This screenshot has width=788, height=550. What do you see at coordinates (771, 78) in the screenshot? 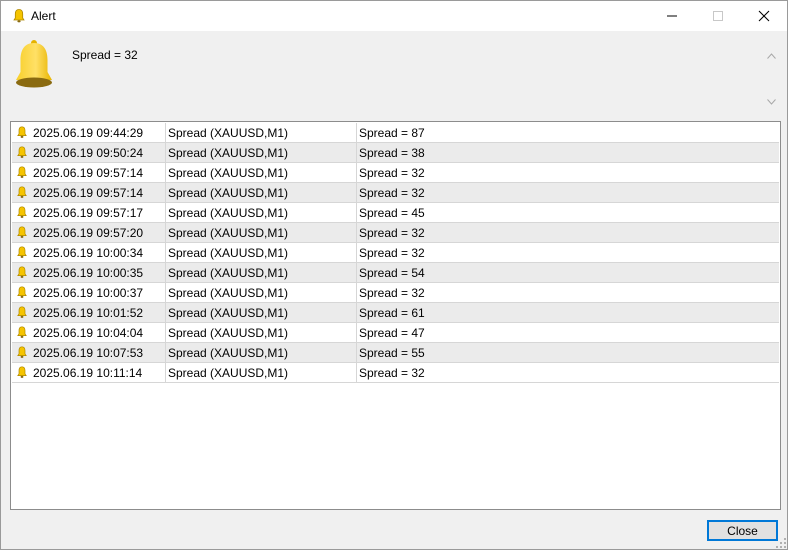
I see `message-scrollbar` at bounding box center [771, 78].